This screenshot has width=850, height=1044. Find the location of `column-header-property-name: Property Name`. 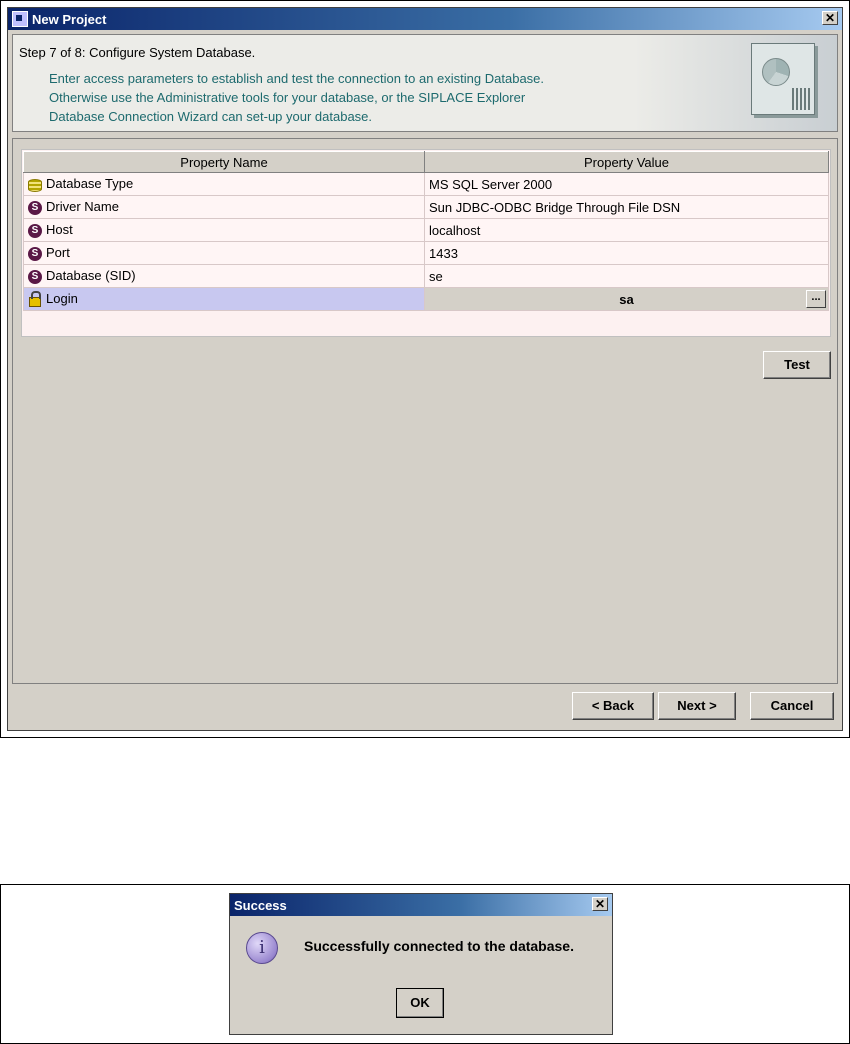

column-header-property-name: Property Name is located at coordinates (224, 162).